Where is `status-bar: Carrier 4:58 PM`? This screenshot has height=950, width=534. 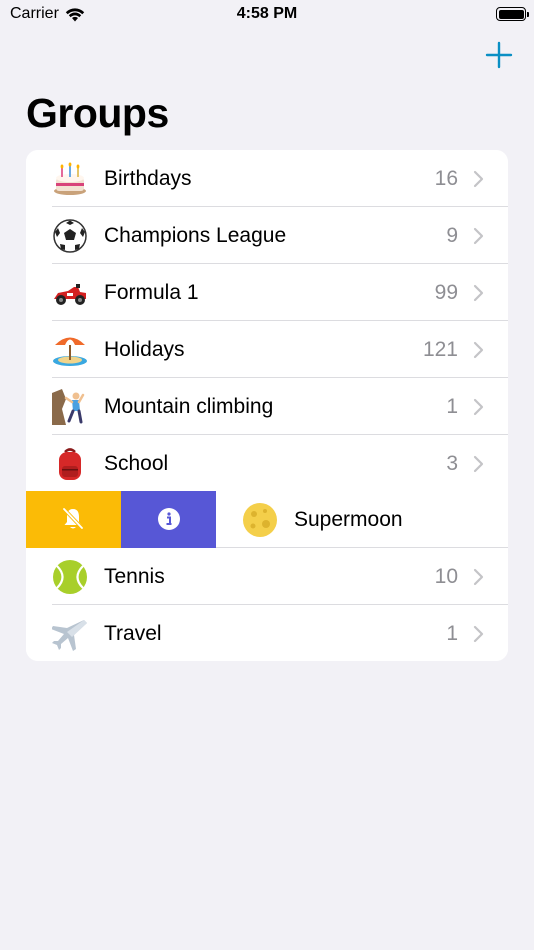 status-bar: Carrier 4:58 PM is located at coordinates (267, 15).